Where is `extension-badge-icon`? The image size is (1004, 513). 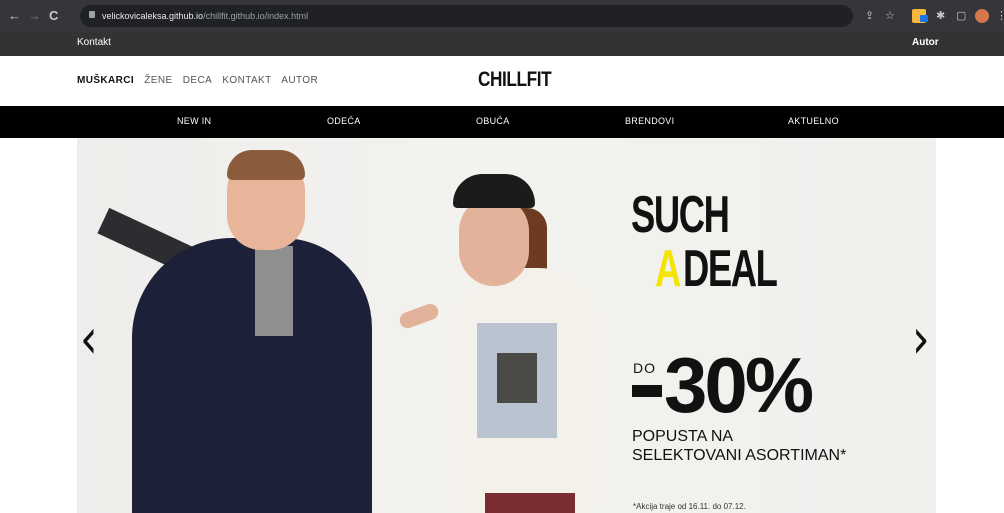 extension-badge-icon is located at coordinates (924, 18).